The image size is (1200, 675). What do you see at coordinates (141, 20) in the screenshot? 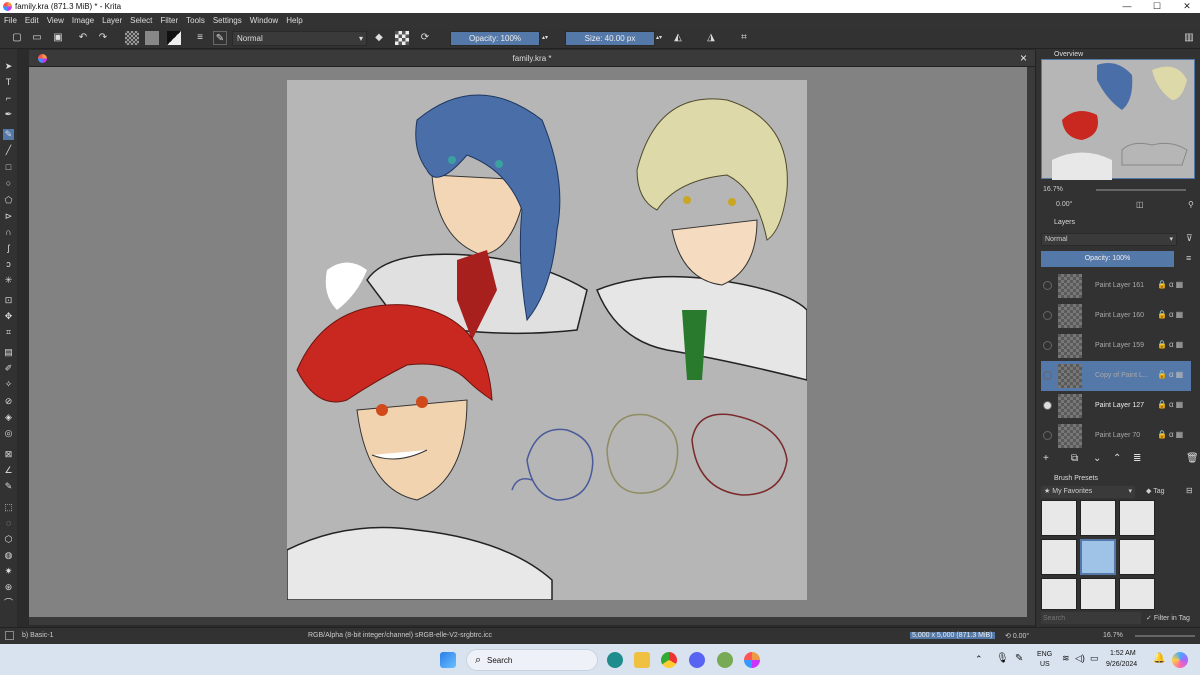
I see `menu-select: Select` at bounding box center [141, 20].